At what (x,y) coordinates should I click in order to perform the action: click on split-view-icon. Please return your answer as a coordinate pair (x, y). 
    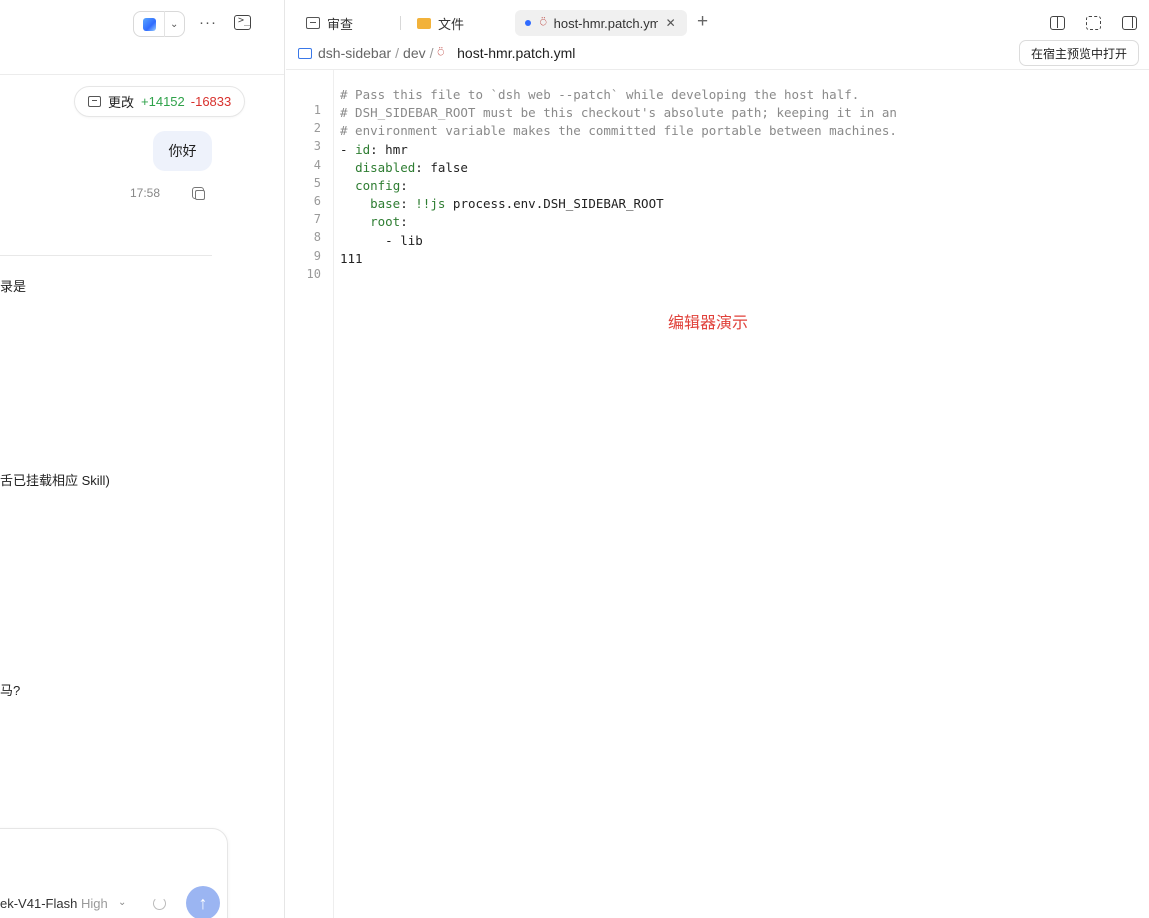
    Looking at the image, I should click on (1057, 23).